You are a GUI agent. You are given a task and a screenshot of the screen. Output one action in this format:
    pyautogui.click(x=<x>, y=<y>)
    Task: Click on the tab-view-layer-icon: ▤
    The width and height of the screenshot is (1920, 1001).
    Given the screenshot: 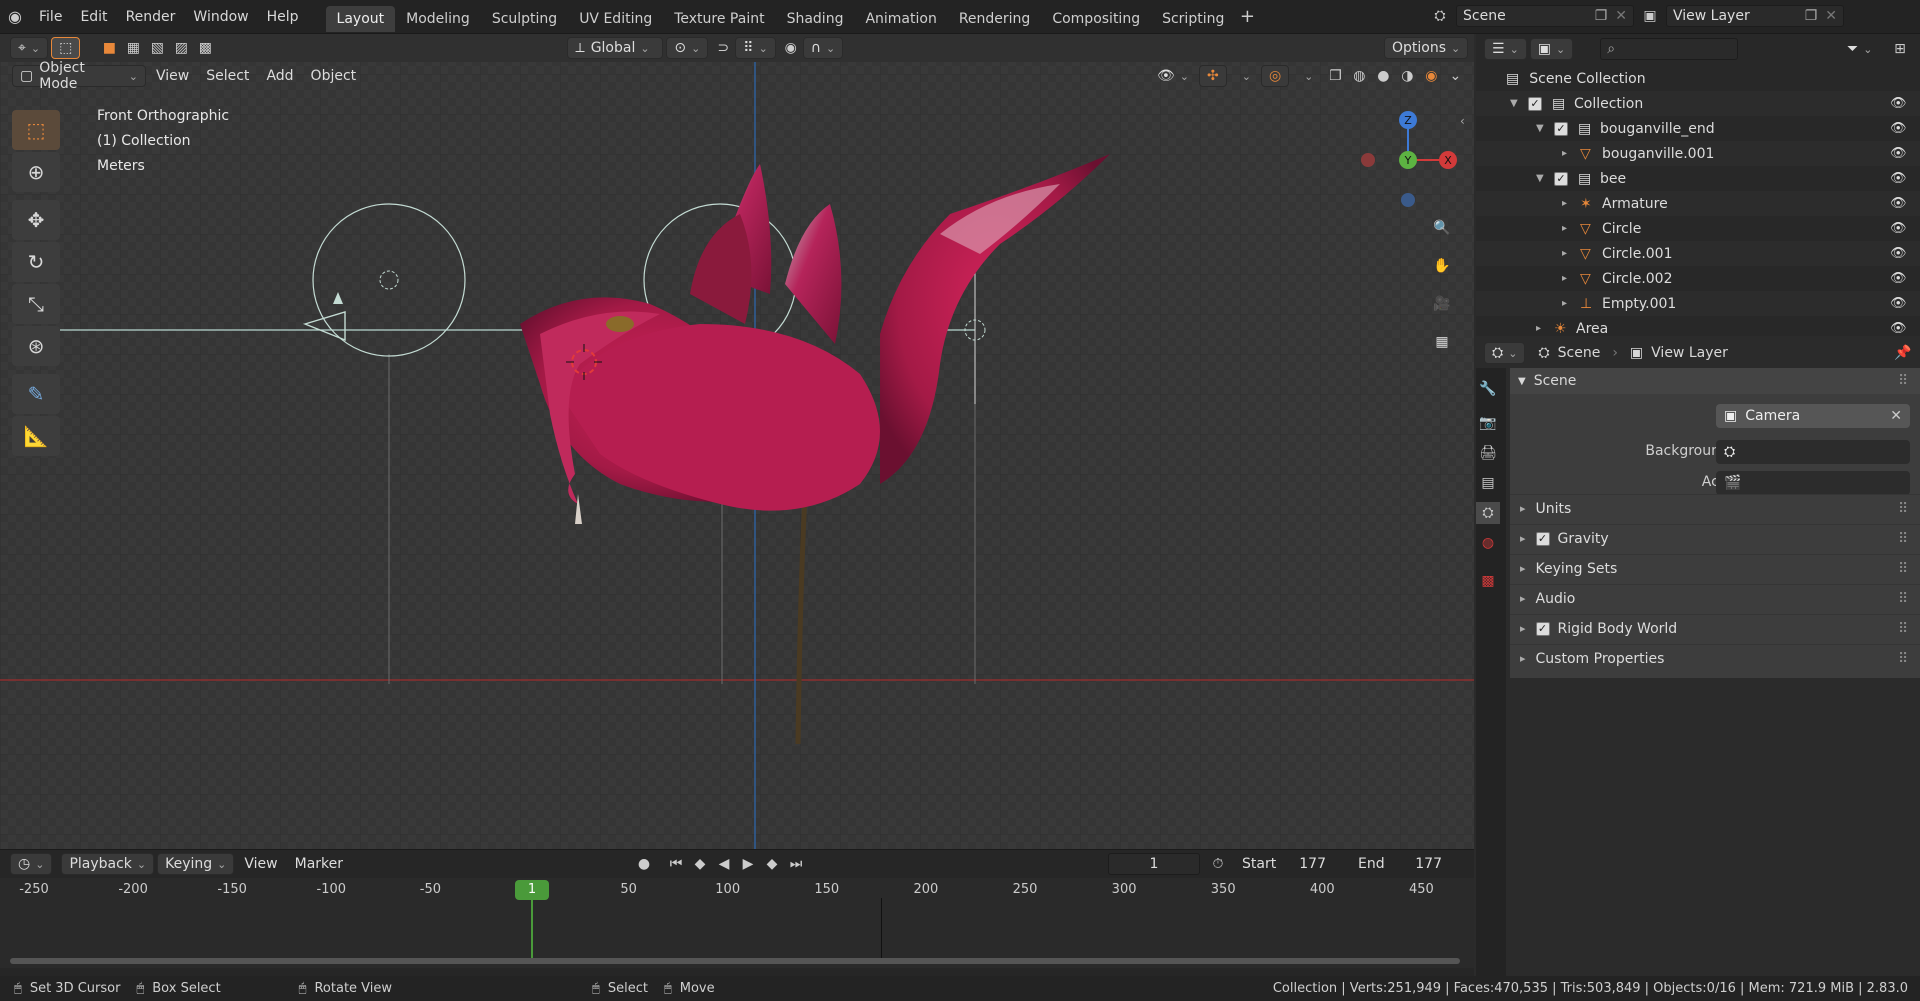 What is the action you would take?
    pyautogui.click(x=1488, y=483)
    